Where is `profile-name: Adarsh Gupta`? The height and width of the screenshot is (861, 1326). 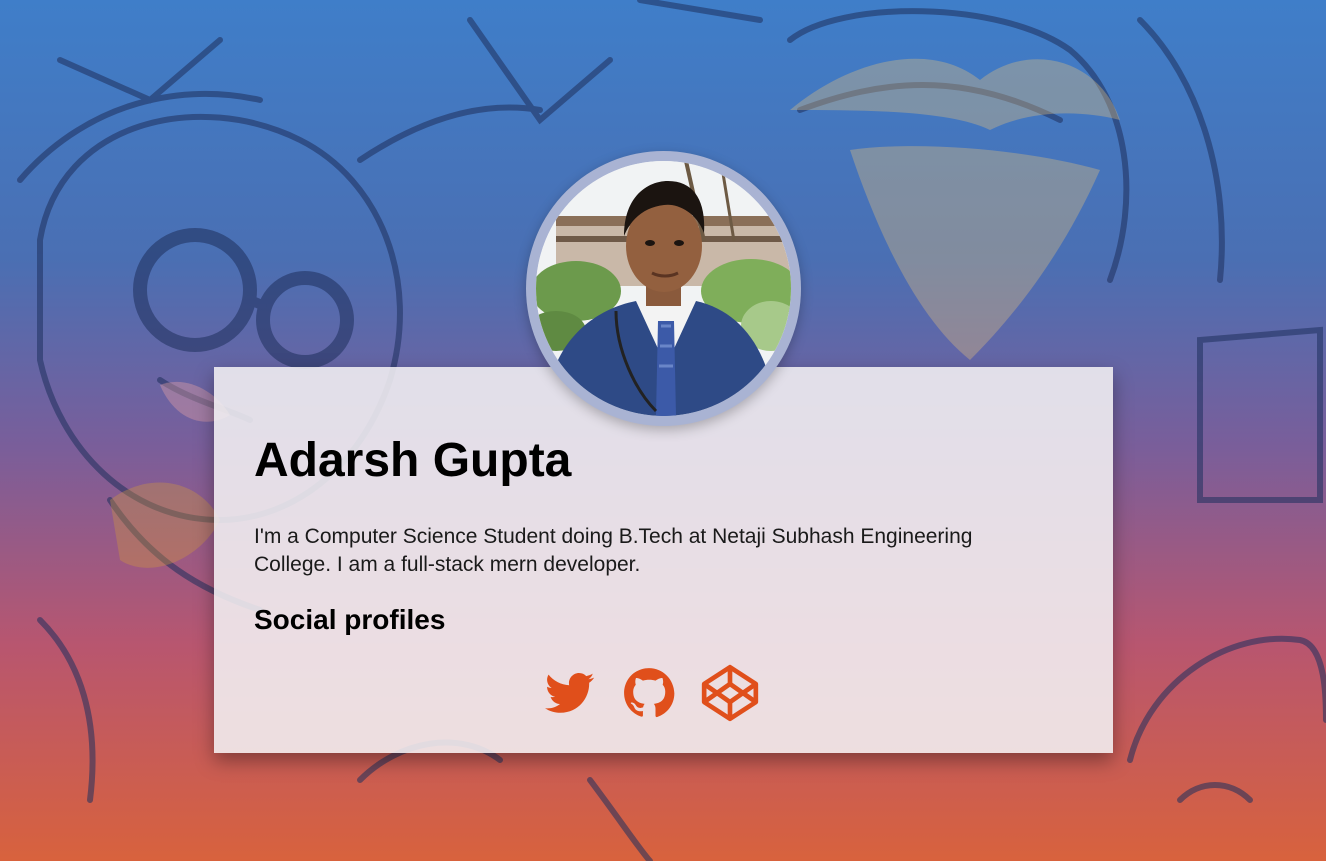
profile-name: Adarsh Gupta is located at coordinates (413, 460).